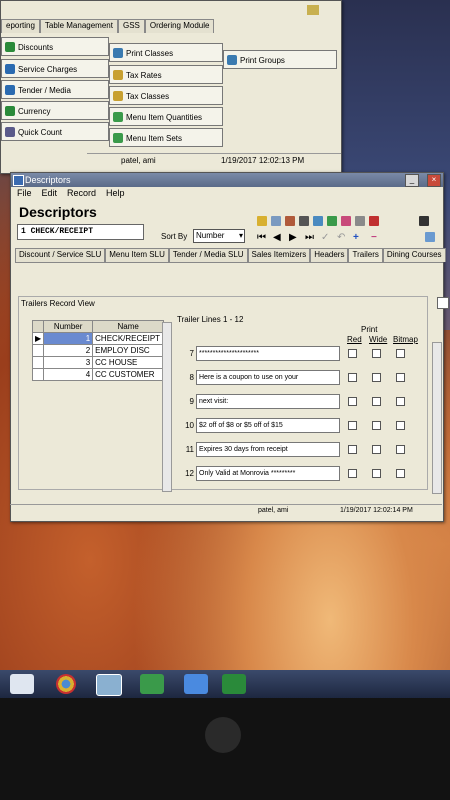 The image size is (450, 800). What do you see at coordinates (443, 303) in the screenshot?
I see `page-icon` at bounding box center [443, 303].